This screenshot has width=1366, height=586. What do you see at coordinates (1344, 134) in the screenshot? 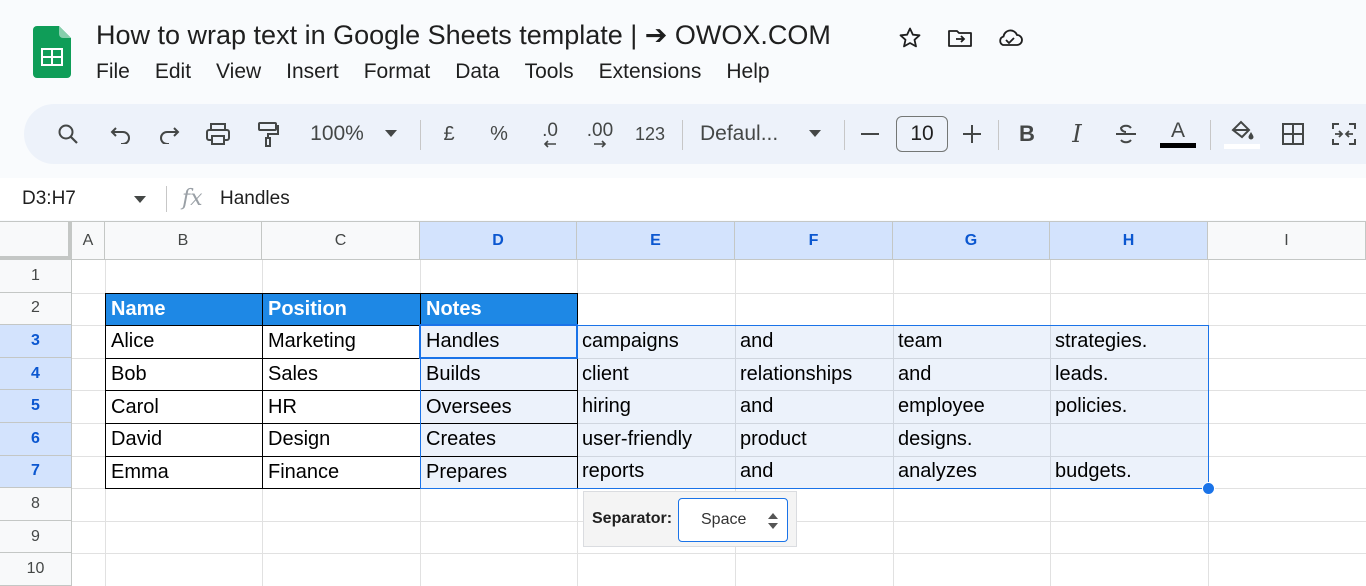
I see `merge-cells-icon` at bounding box center [1344, 134].